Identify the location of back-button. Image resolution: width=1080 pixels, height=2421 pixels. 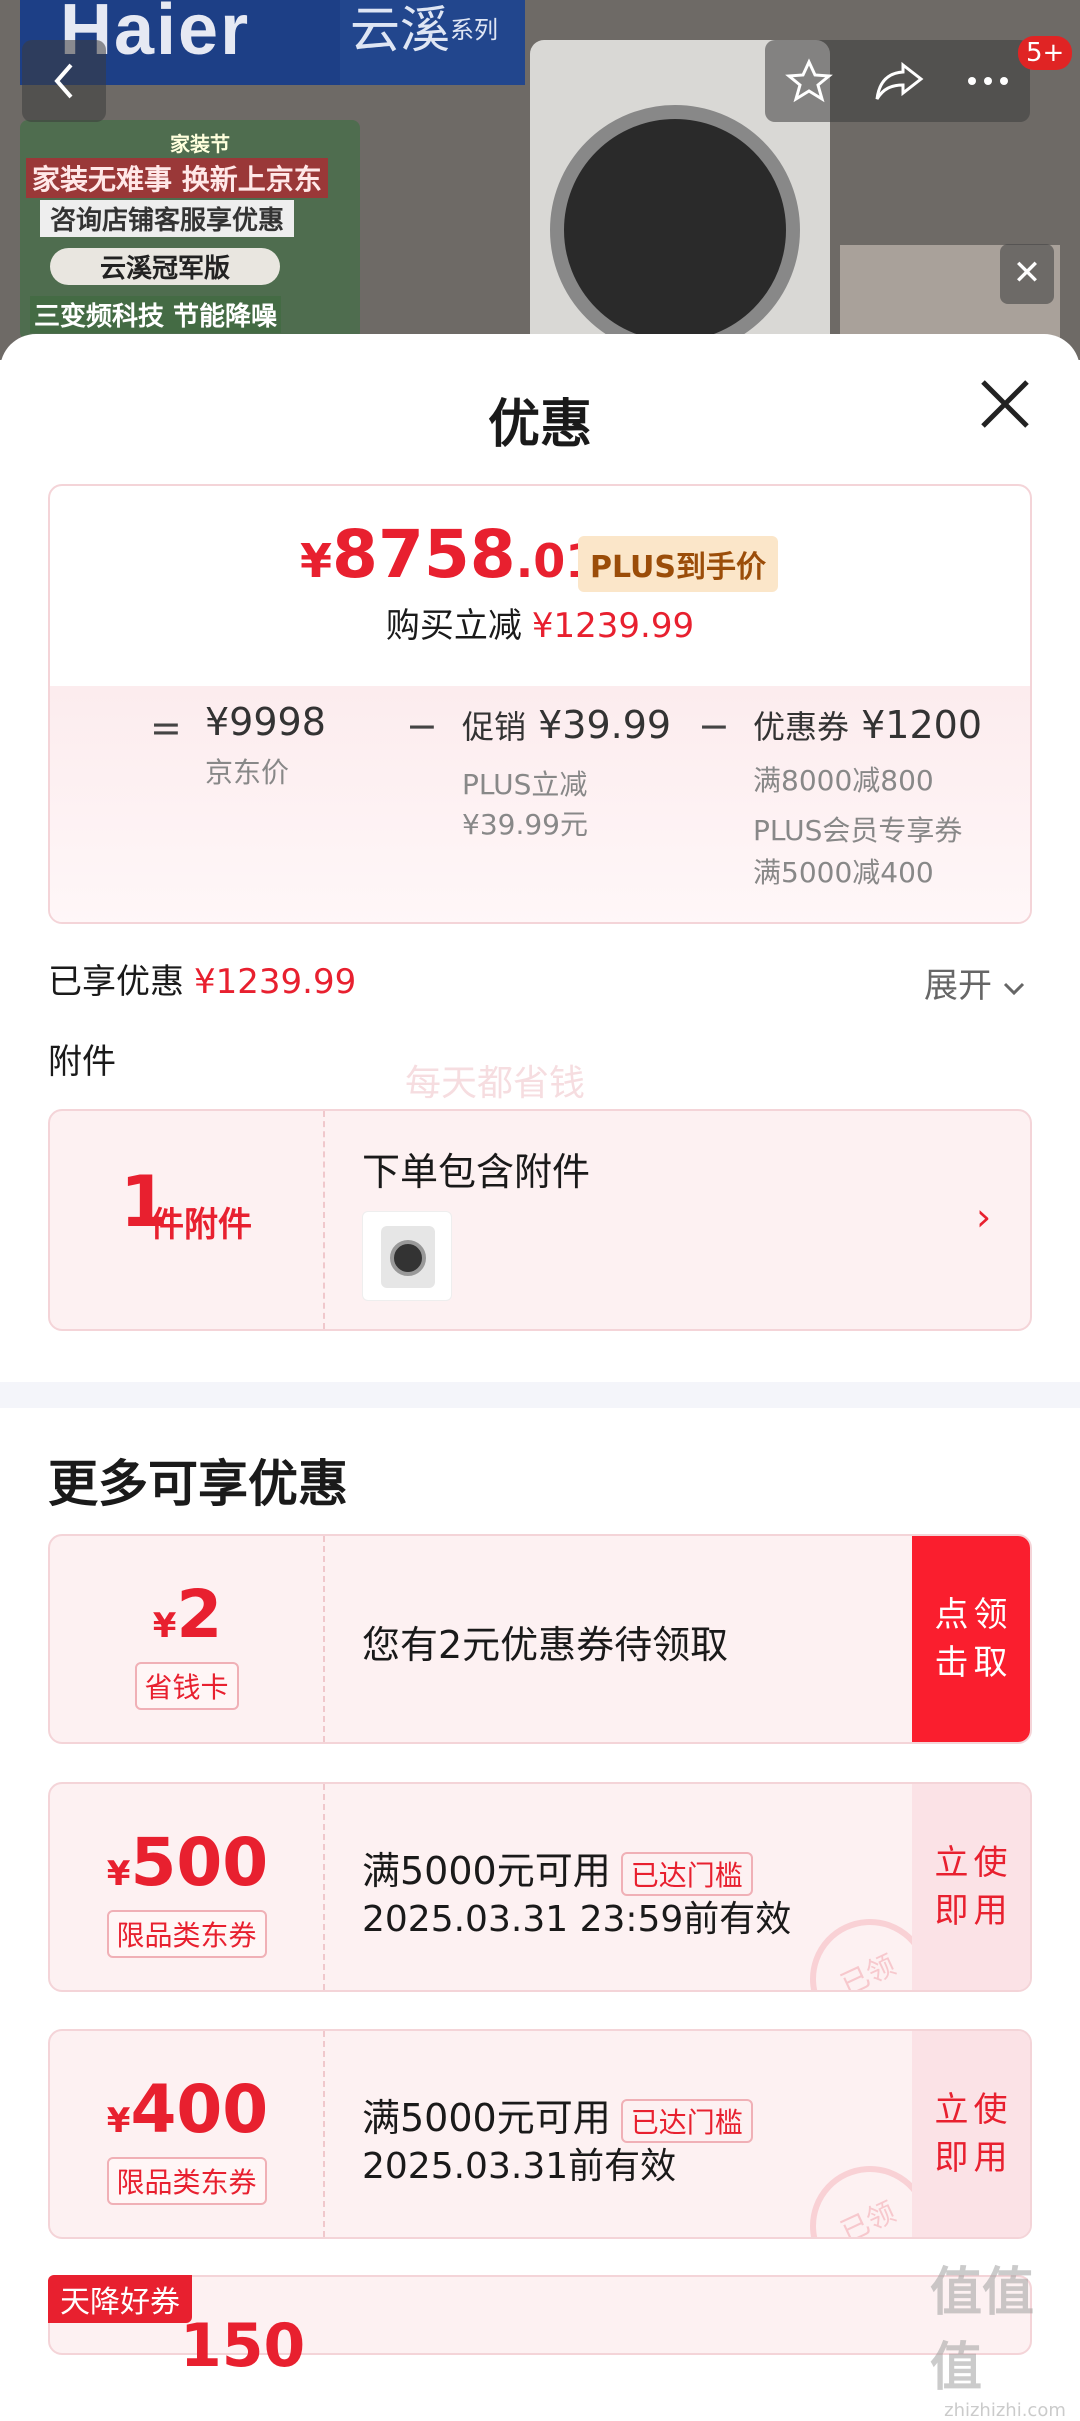
(64, 81).